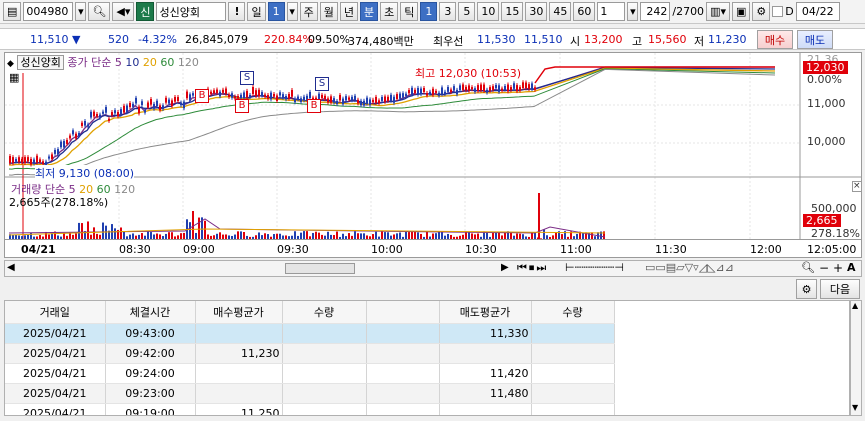 The image size is (865, 421). What do you see at coordinates (308, 11) in the screenshot?
I see `period-week-button: 주` at bounding box center [308, 11].